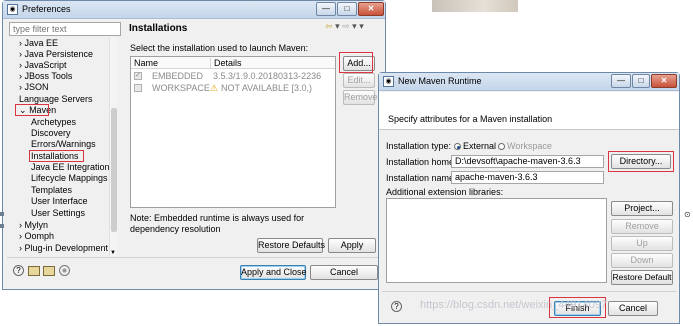  What do you see at coordinates (496, 240) in the screenshot?
I see `extension-libraries-list` at bounding box center [496, 240].